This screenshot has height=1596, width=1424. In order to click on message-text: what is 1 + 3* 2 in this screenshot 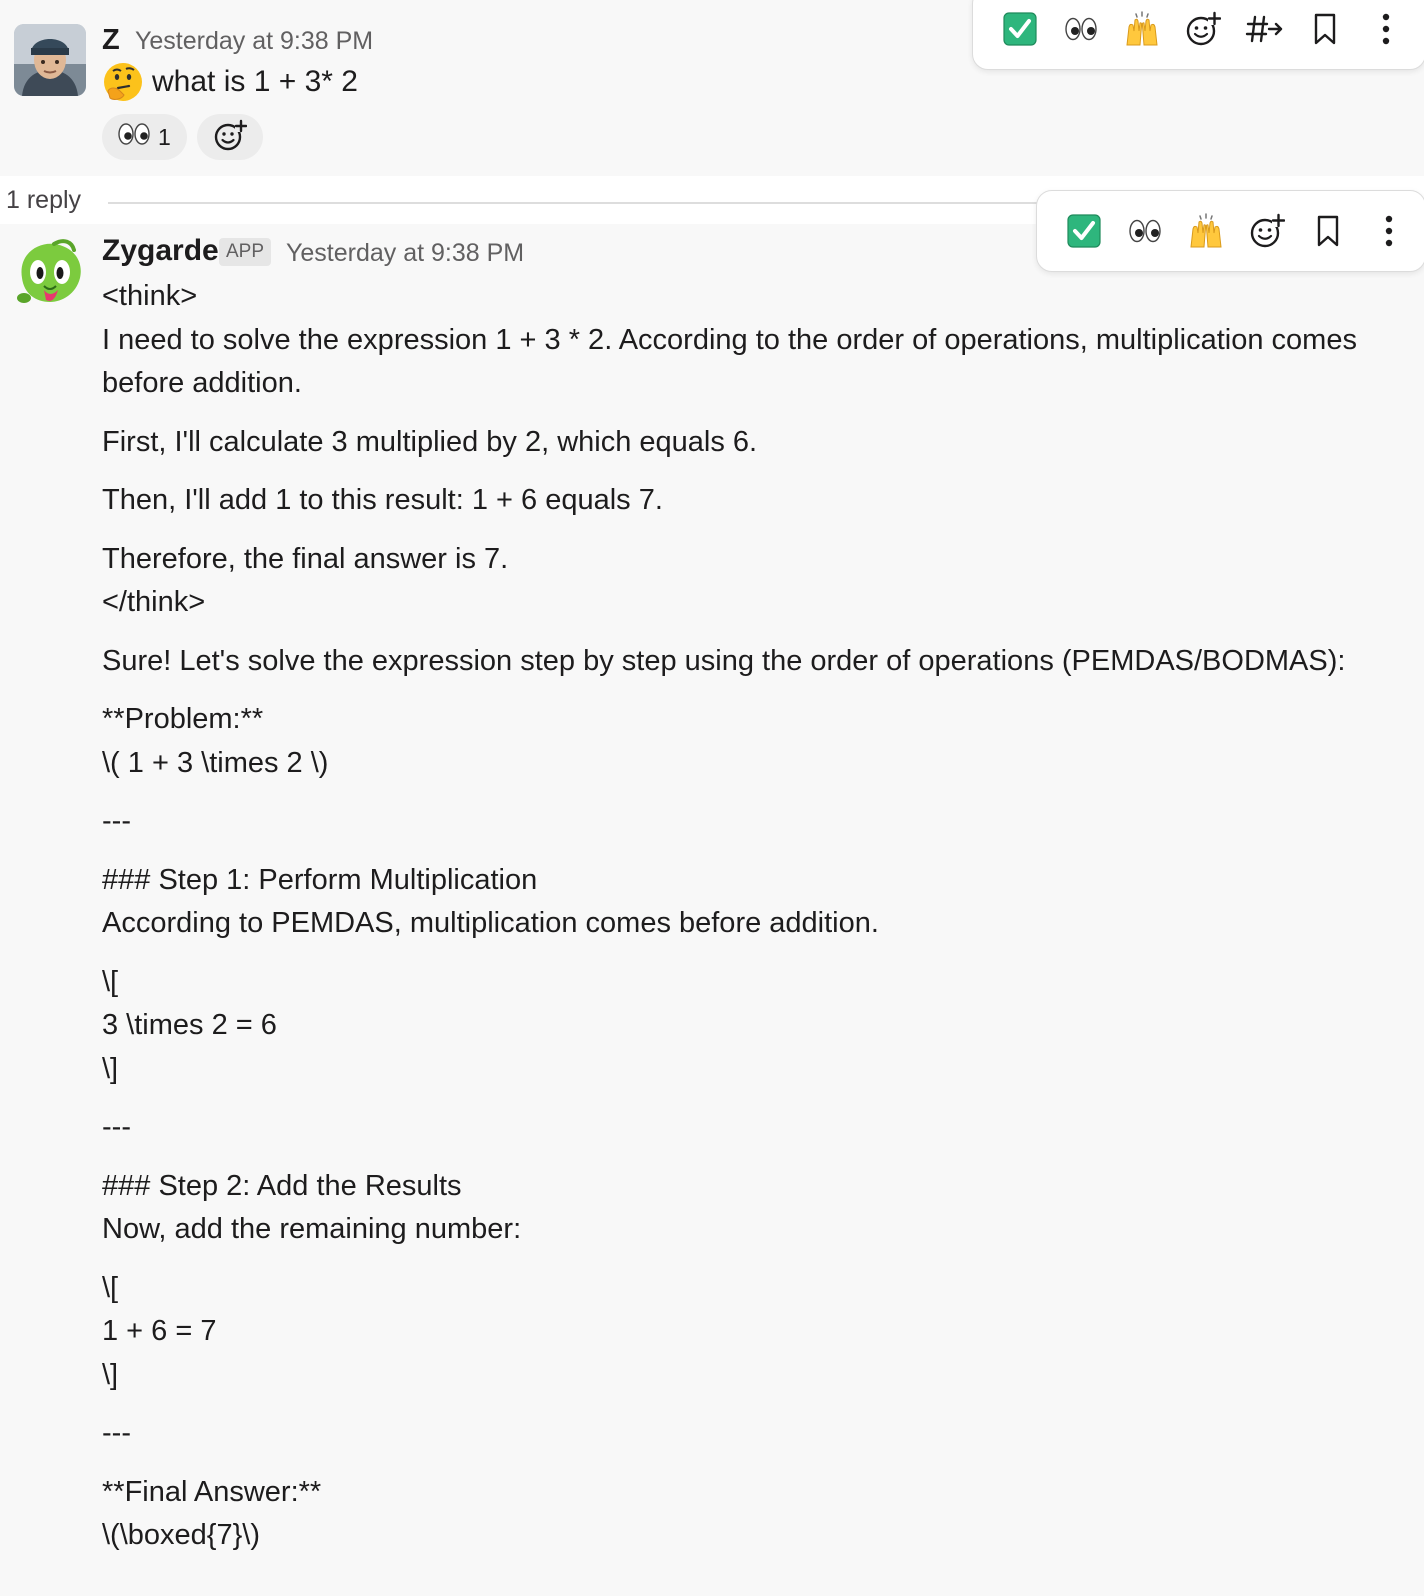, I will do `click(230, 82)`.